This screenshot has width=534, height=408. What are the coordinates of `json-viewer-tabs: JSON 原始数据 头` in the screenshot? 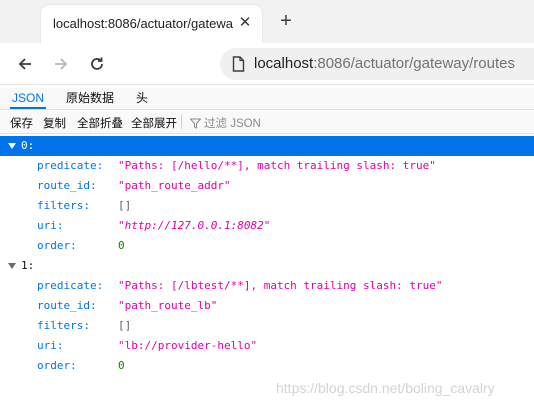 It's located at (267, 99).